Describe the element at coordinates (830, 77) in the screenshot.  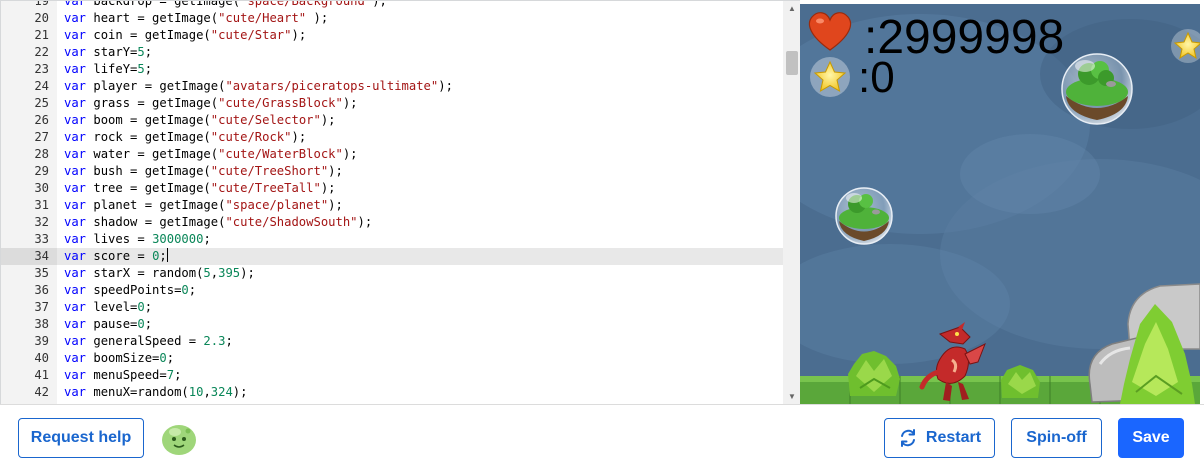
I see `star-icon` at that location.